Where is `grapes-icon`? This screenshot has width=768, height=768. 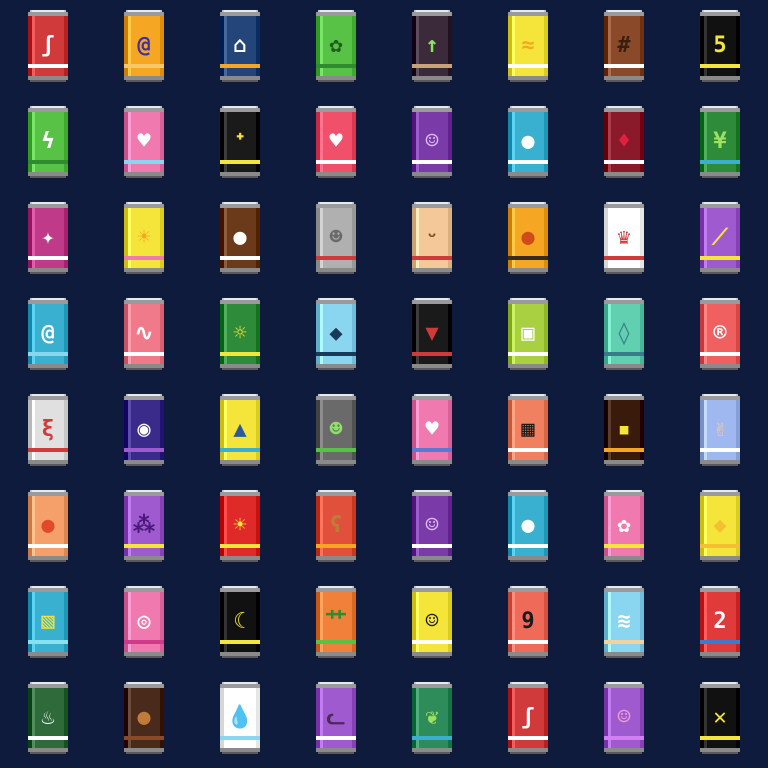 grapes-icon is located at coordinates (144, 526).